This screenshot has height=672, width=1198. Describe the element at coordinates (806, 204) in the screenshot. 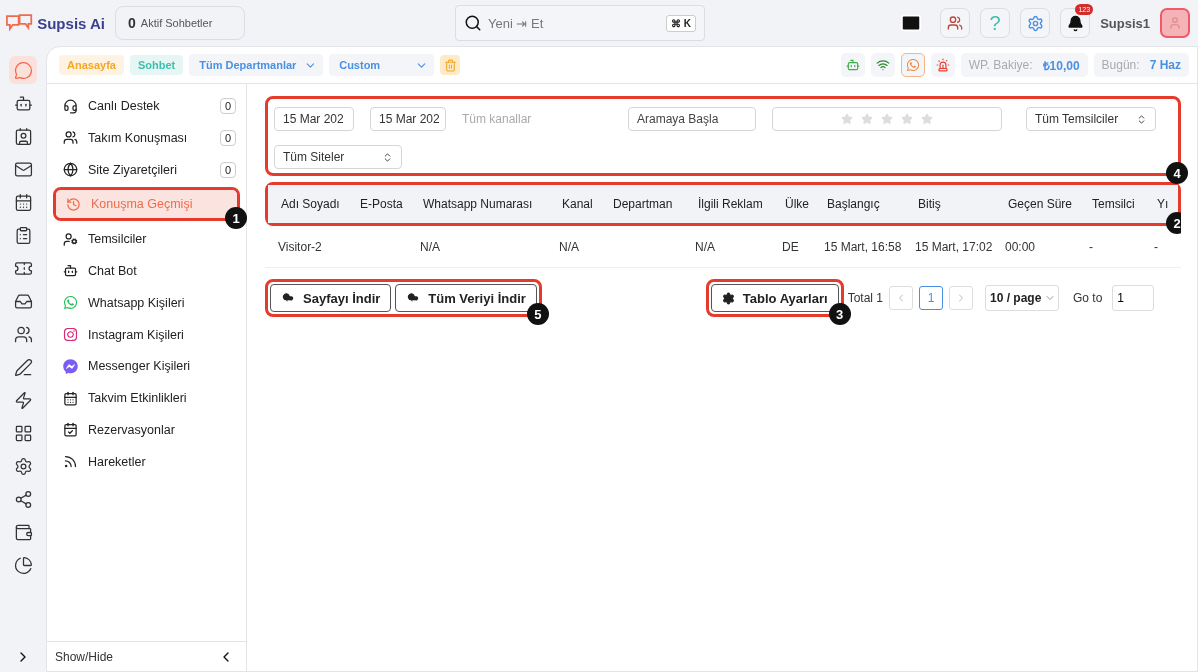

I see `column-header: Ülke` at that location.